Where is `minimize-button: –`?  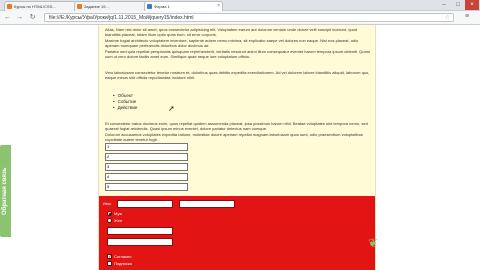 minimize-button: – is located at coordinates (444, 5).